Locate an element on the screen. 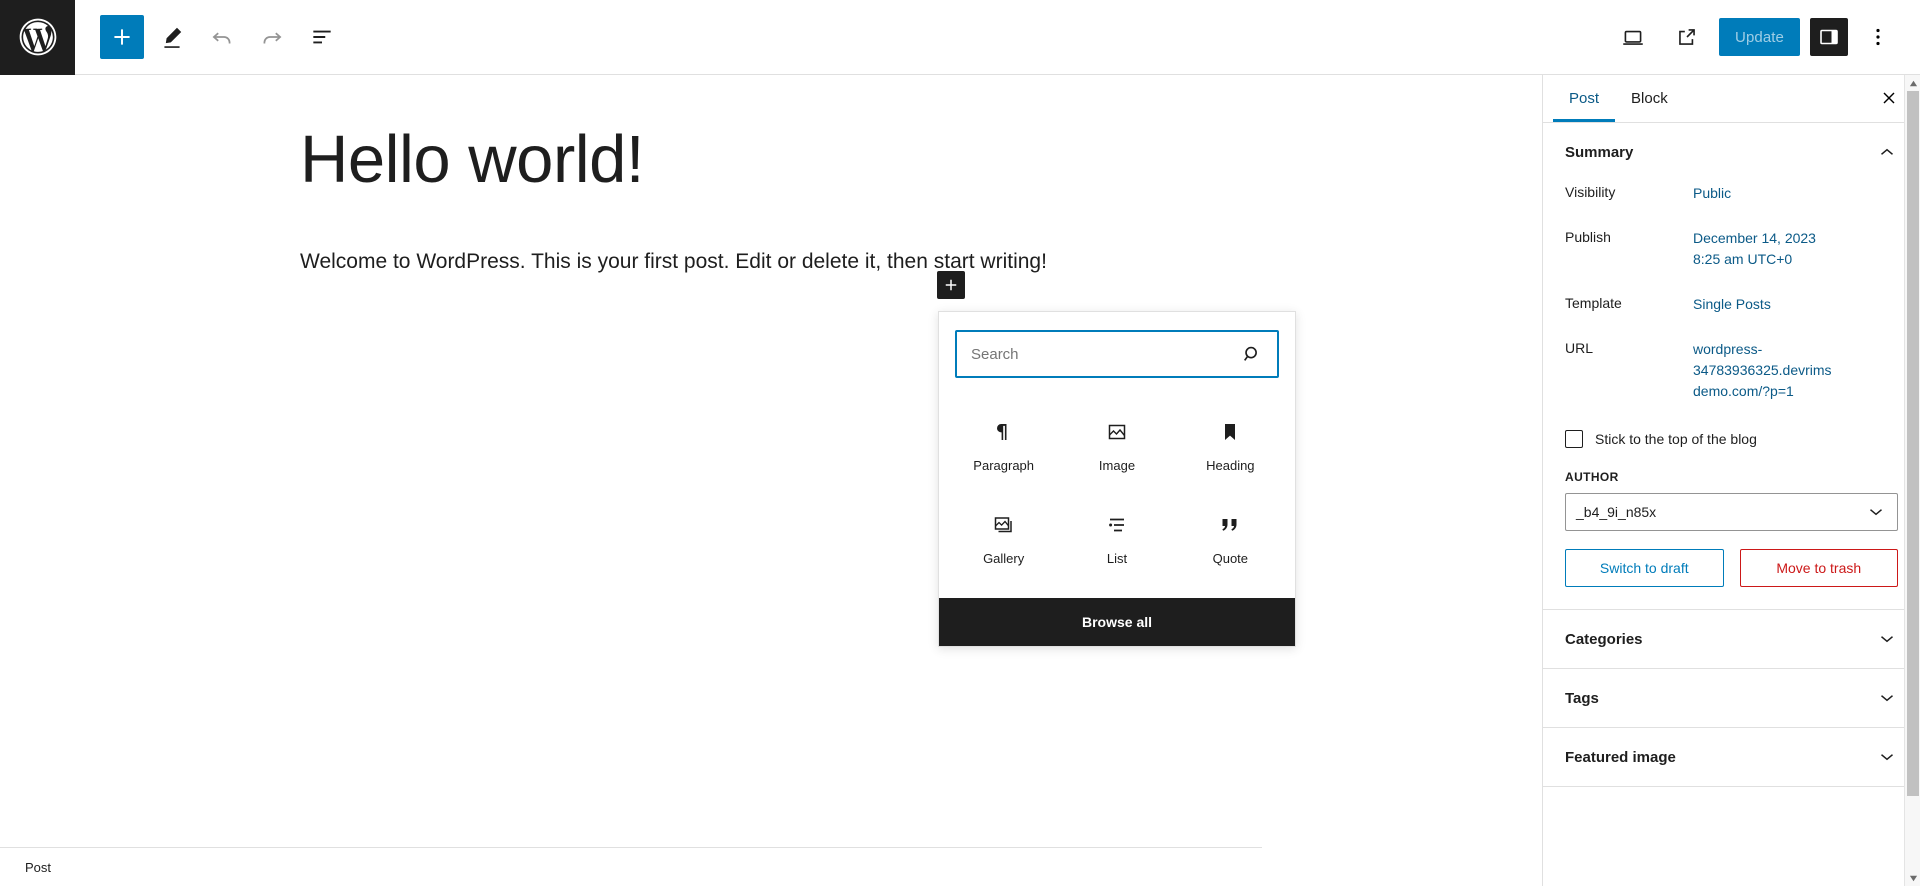 This screenshot has width=1920, height=886. redo-button is located at coordinates (272, 37).